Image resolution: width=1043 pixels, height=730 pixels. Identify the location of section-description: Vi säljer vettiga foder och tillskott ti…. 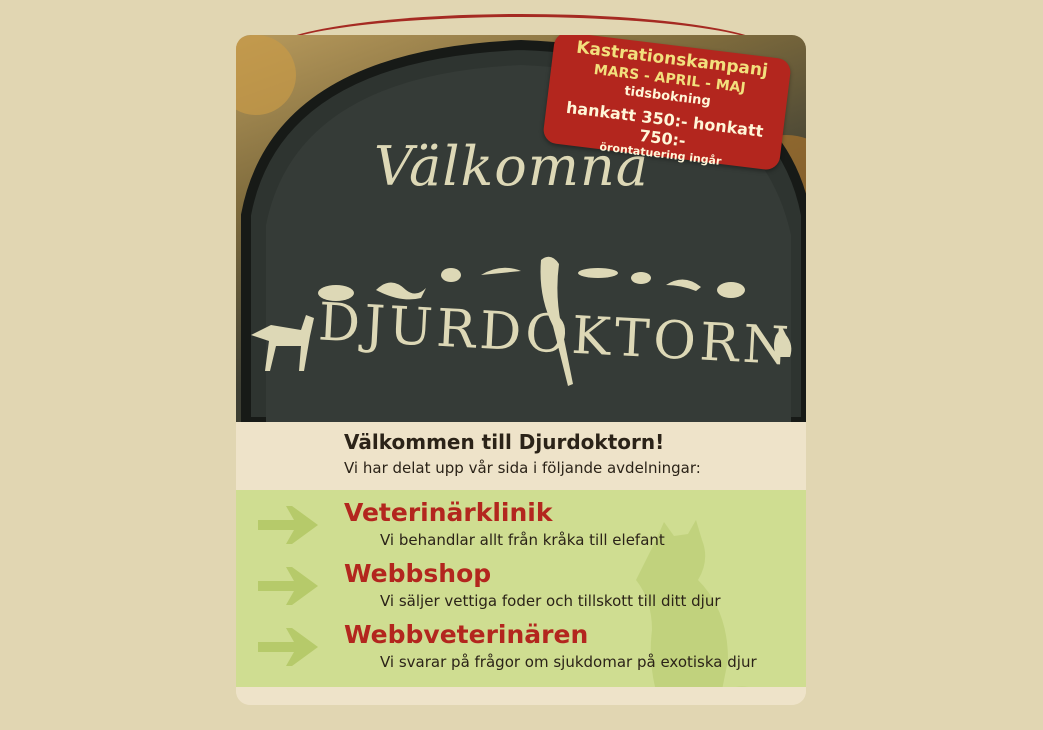
(550, 601).